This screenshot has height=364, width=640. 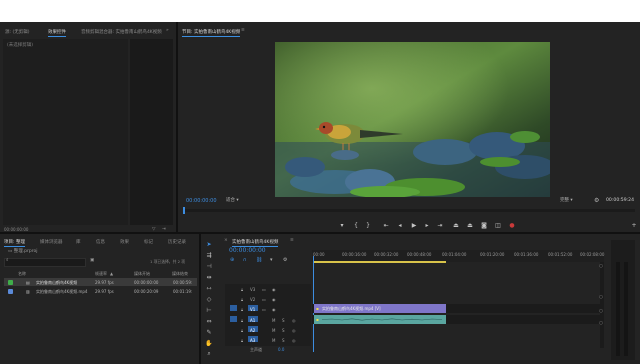 What do you see at coordinates (101, 274) in the screenshot?
I see `col-framerate: 帧速率` at bounding box center [101, 274].